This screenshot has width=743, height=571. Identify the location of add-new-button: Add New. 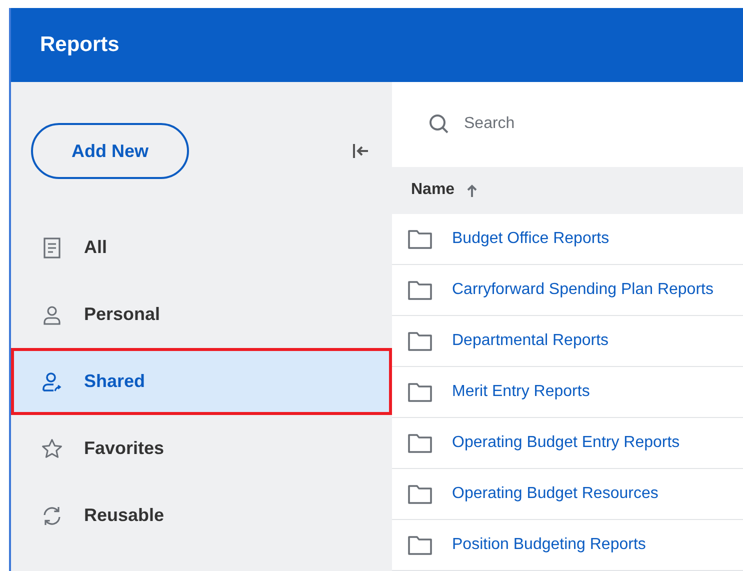
(110, 151).